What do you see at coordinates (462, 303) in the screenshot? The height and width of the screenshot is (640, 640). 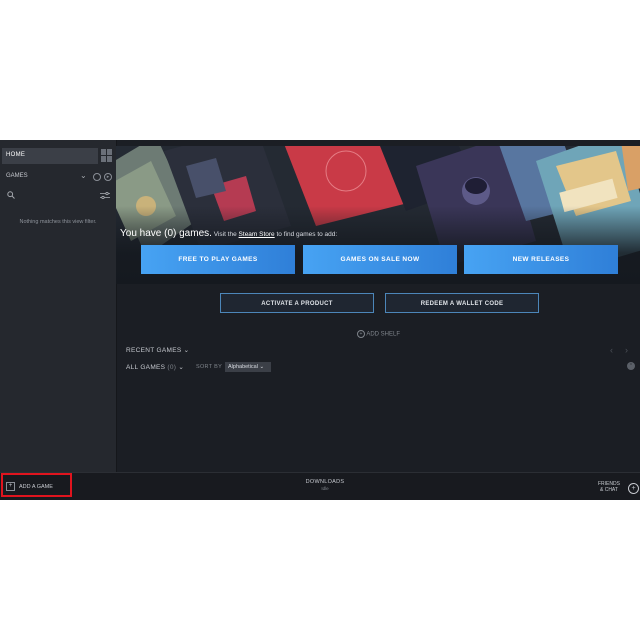 I see `redeem-wallet-code-button: REDEEM A WALLET CODE` at bounding box center [462, 303].